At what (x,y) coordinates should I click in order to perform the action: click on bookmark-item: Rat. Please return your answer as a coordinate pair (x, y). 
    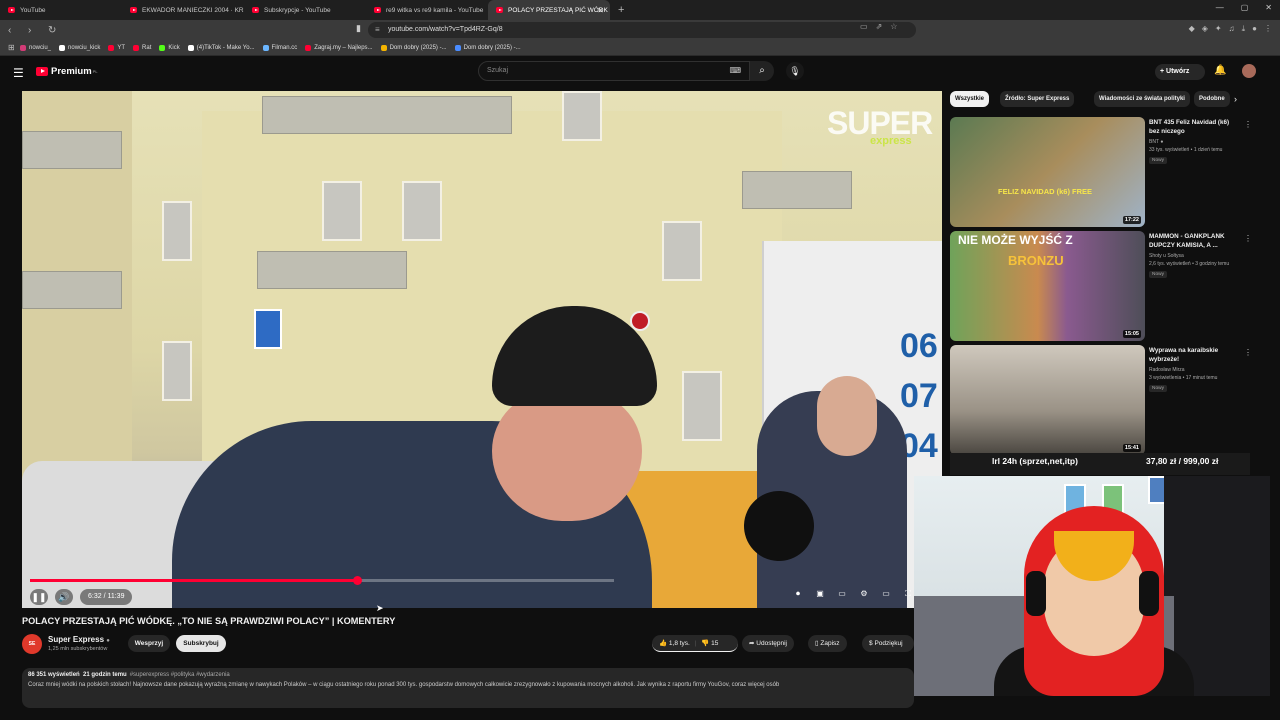
    Looking at the image, I should click on (142, 47).